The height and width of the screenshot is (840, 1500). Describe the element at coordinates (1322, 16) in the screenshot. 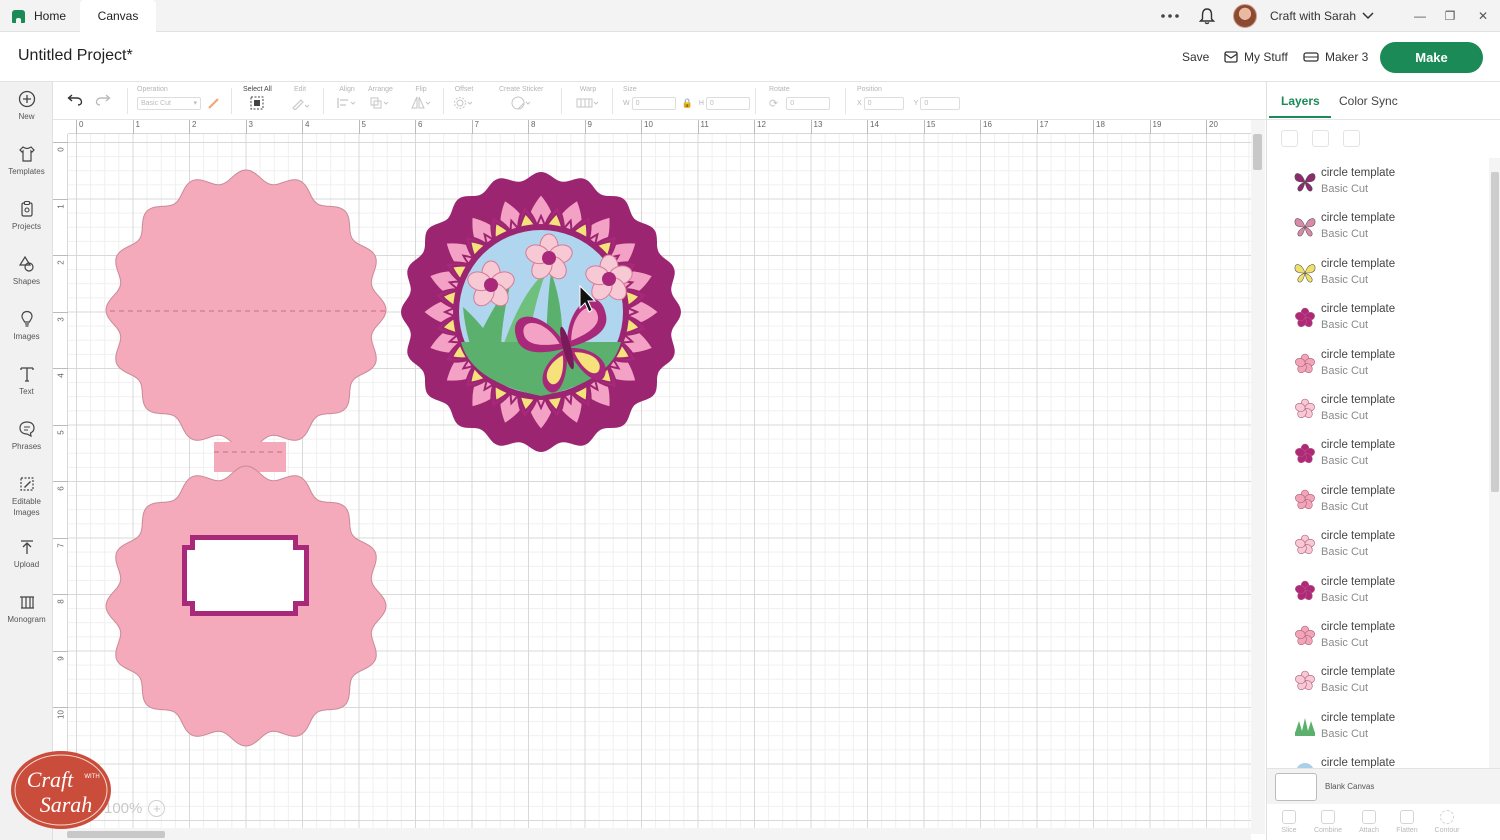

I see `user-menu: Craft with Sarah` at that location.